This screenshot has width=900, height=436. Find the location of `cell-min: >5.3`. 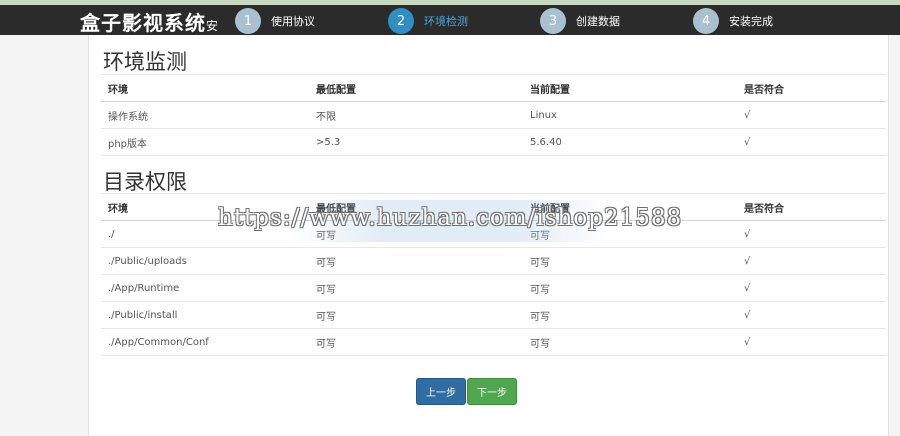

cell-min: >5.3 is located at coordinates (416, 142).